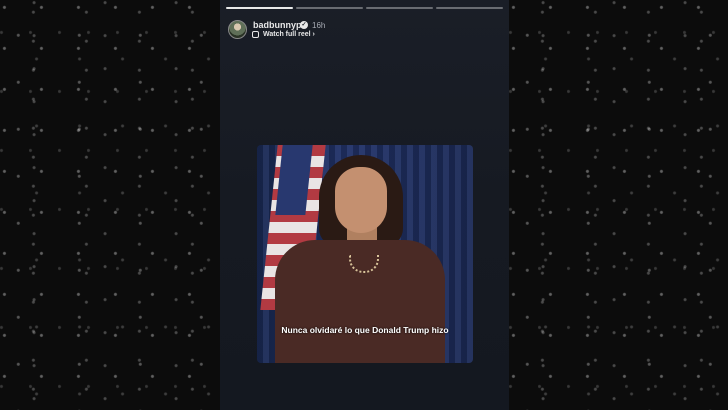 The image size is (728, 410). What do you see at coordinates (255, 34) in the screenshot?
I see `reel-icon` at bounding box center [255, 34].